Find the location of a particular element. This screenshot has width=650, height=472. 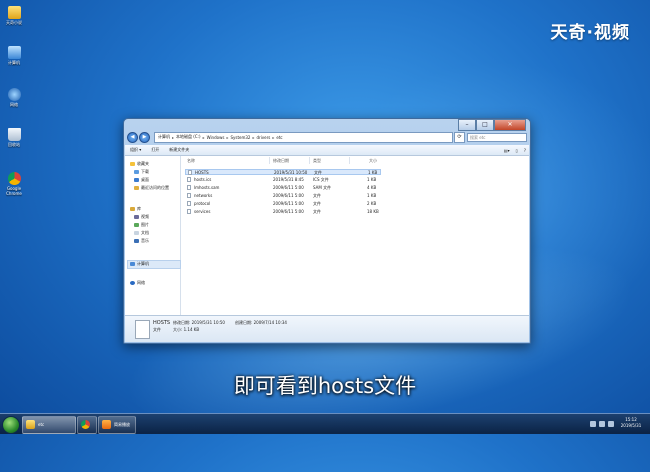

file-row-services: services 2009/6/11 5:00 文件 18 KB is located at coordinates (283, 212).